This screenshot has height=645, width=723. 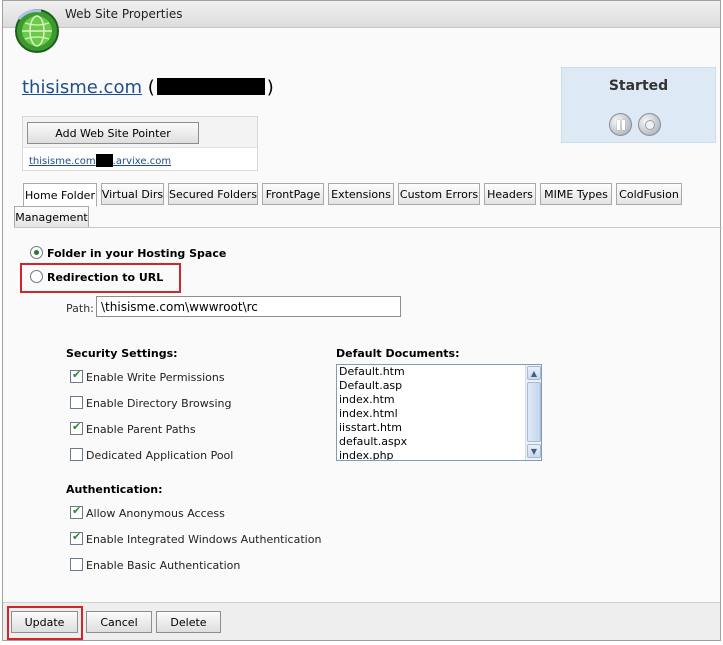 I want to click on basic-auth-checkbox, so click(x=76, y=564).